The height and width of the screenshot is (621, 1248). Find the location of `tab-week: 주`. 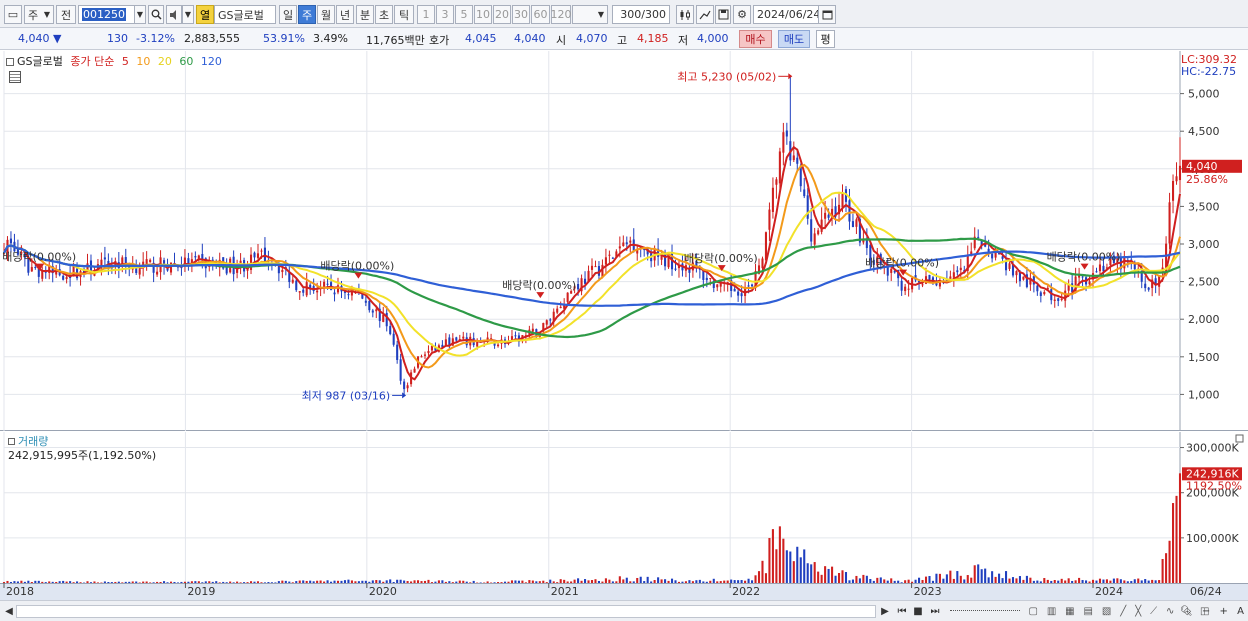

tab-week: 주 is located at coordinates (307, 14).